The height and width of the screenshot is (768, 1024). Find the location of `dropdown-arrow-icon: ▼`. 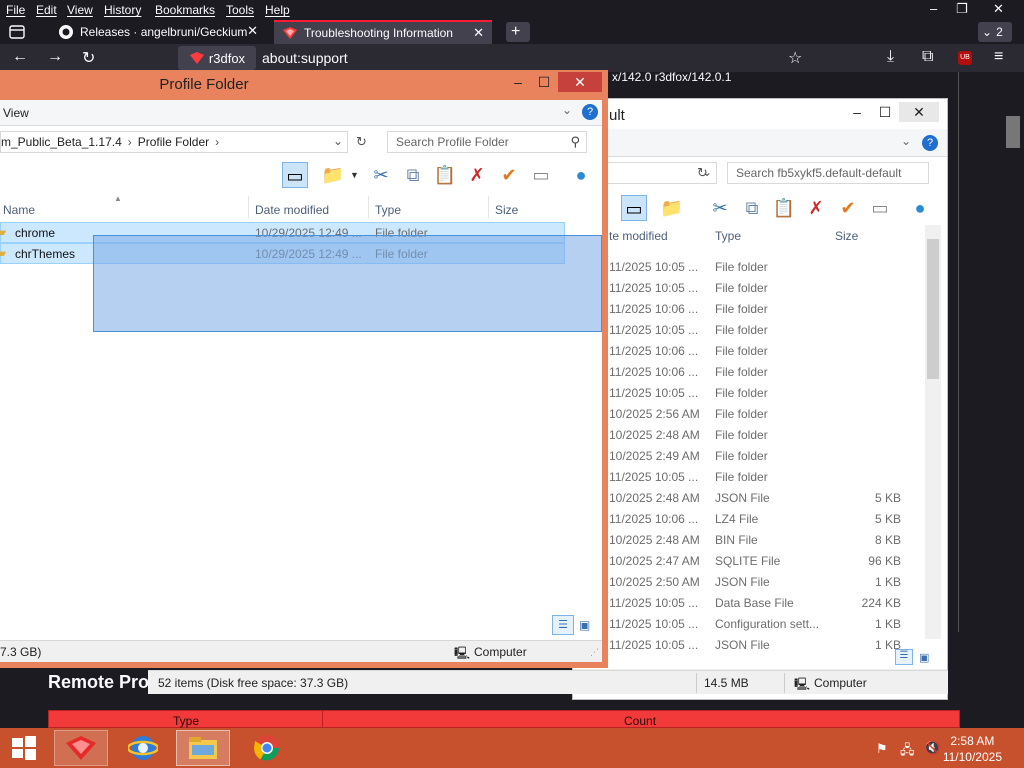

dropdown-arrow-icon: ▼ is located at coordinates (354, 175).